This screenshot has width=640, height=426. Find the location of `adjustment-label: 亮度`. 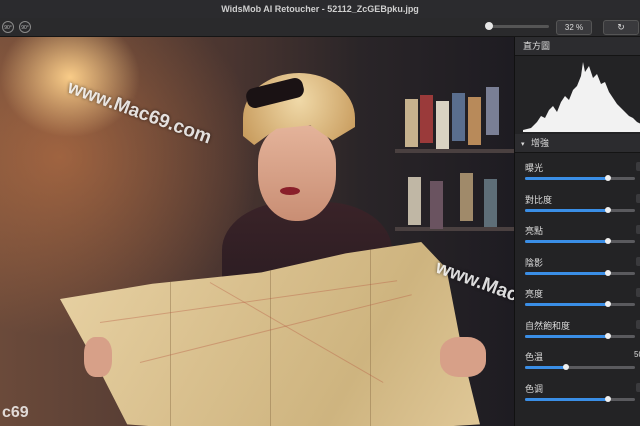

adjustment-label: 亮度 is located at coordinates (534, 294).